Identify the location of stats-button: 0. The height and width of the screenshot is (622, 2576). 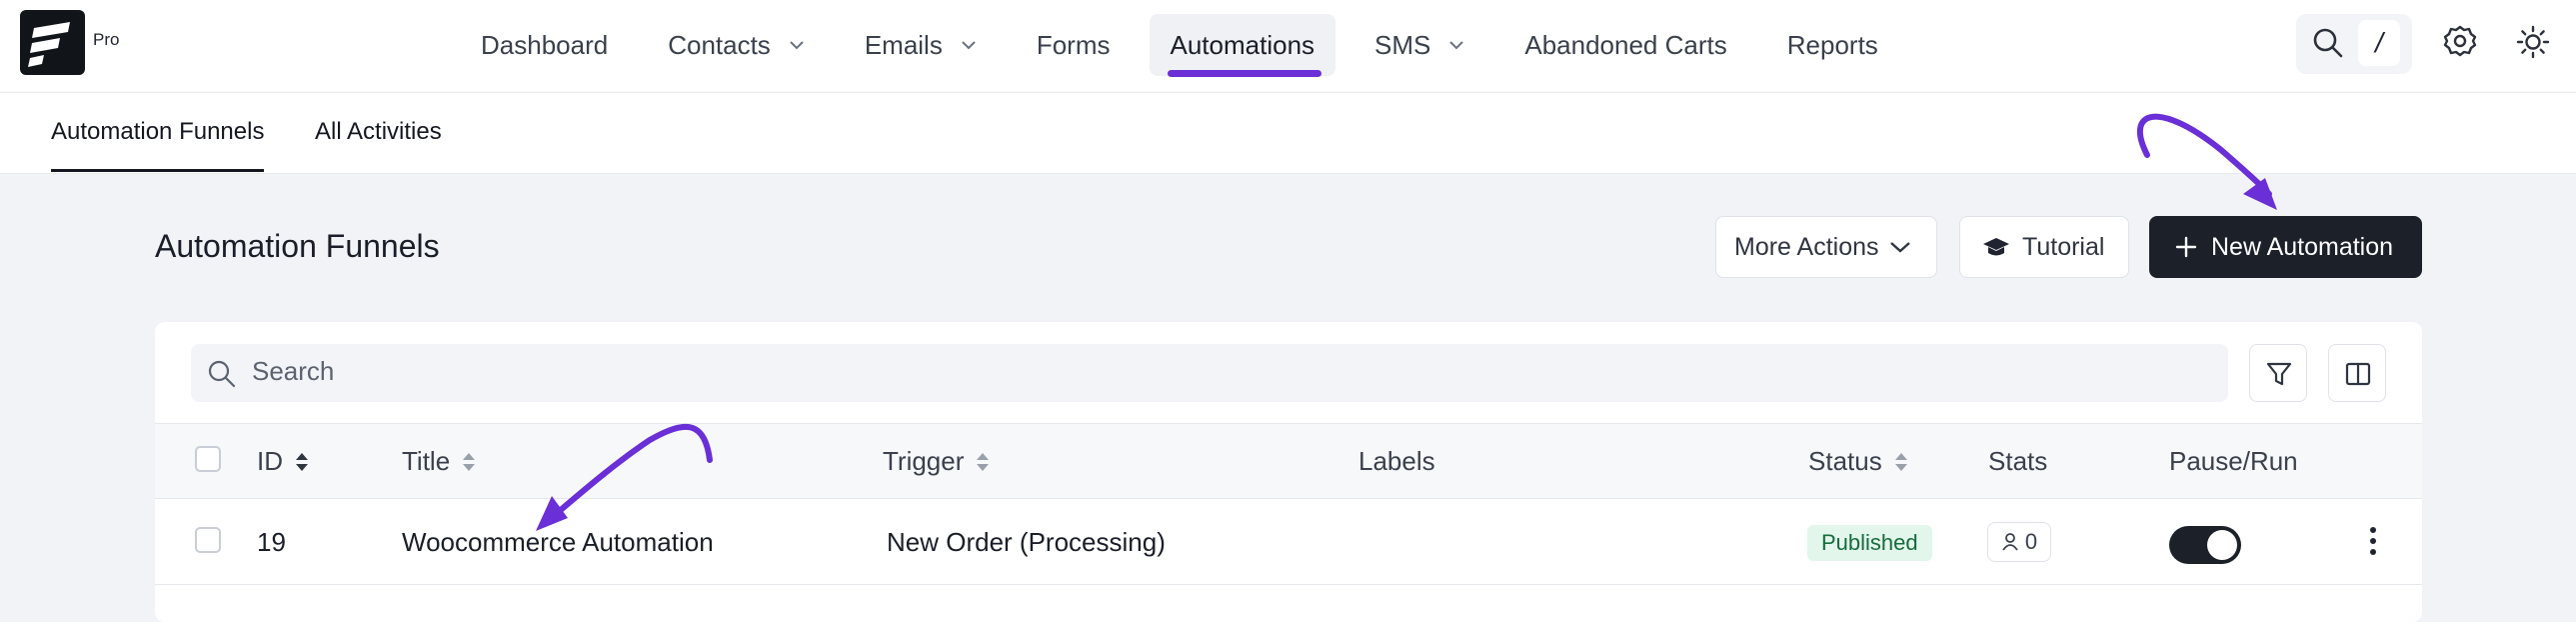
(2019, 542).